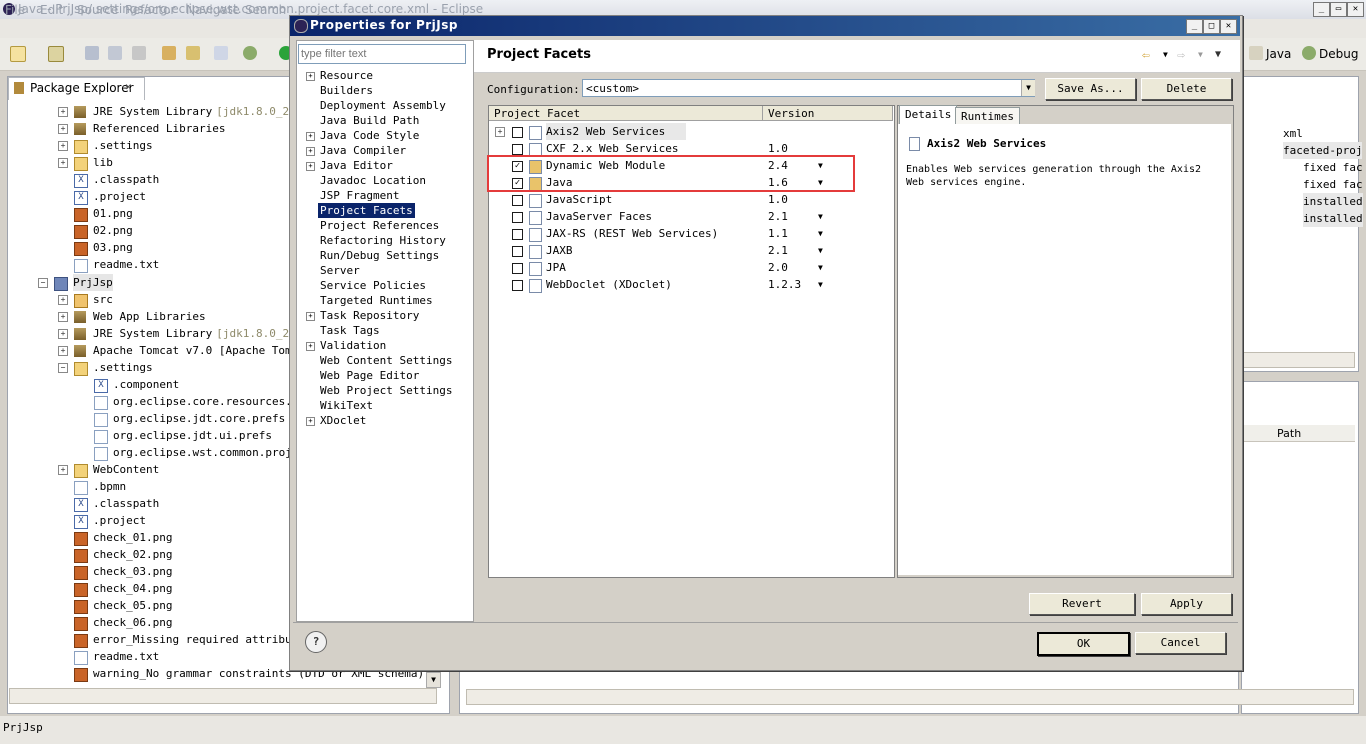 This screenshot has height=744, width=1366. Describe the element at coordinates (132, 588) in the screenshot. I see `tree-item: check_04.png` at that location.